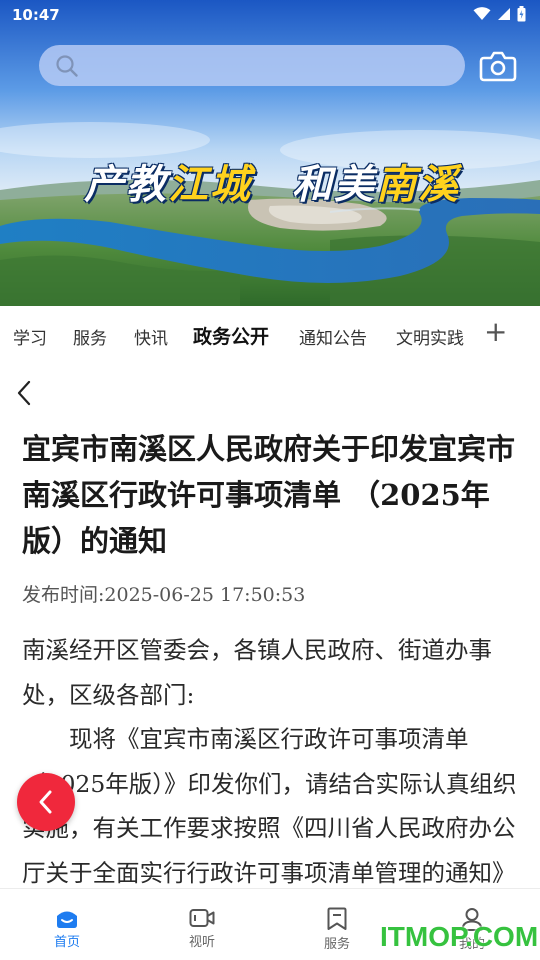  What do you see at coordinates (482, 13) in the screenshot?
I see `wifi-icon` at bounding box center [482, 13].